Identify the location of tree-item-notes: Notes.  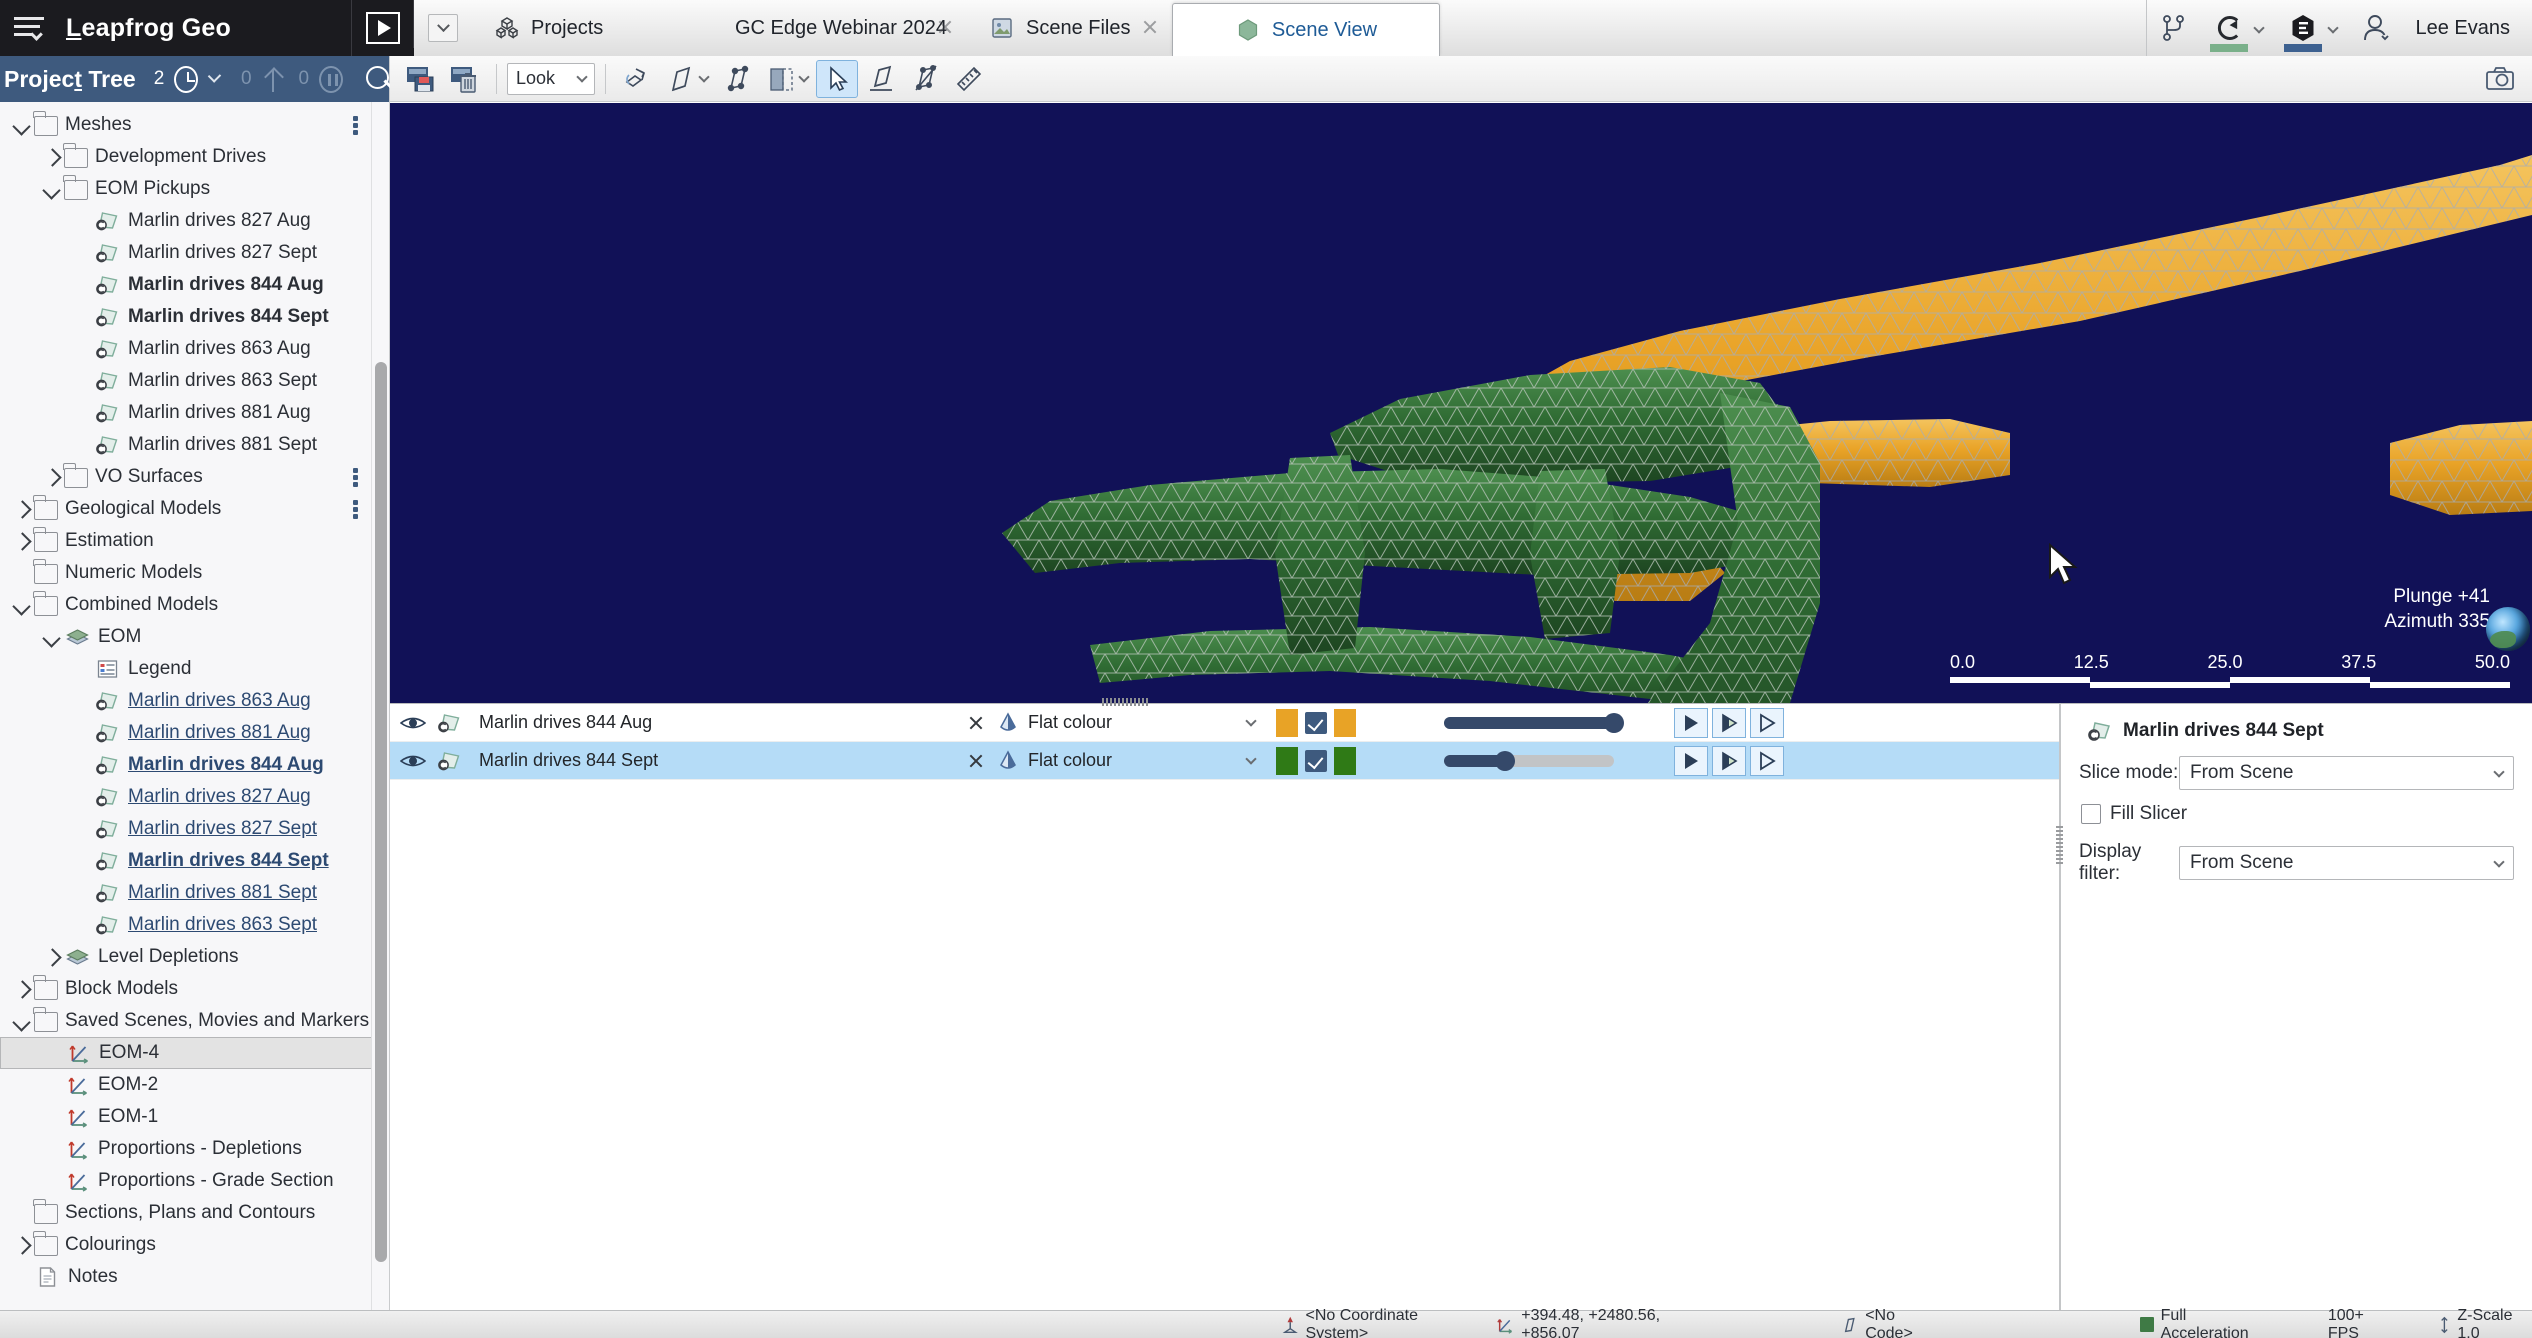
(186, 1277).